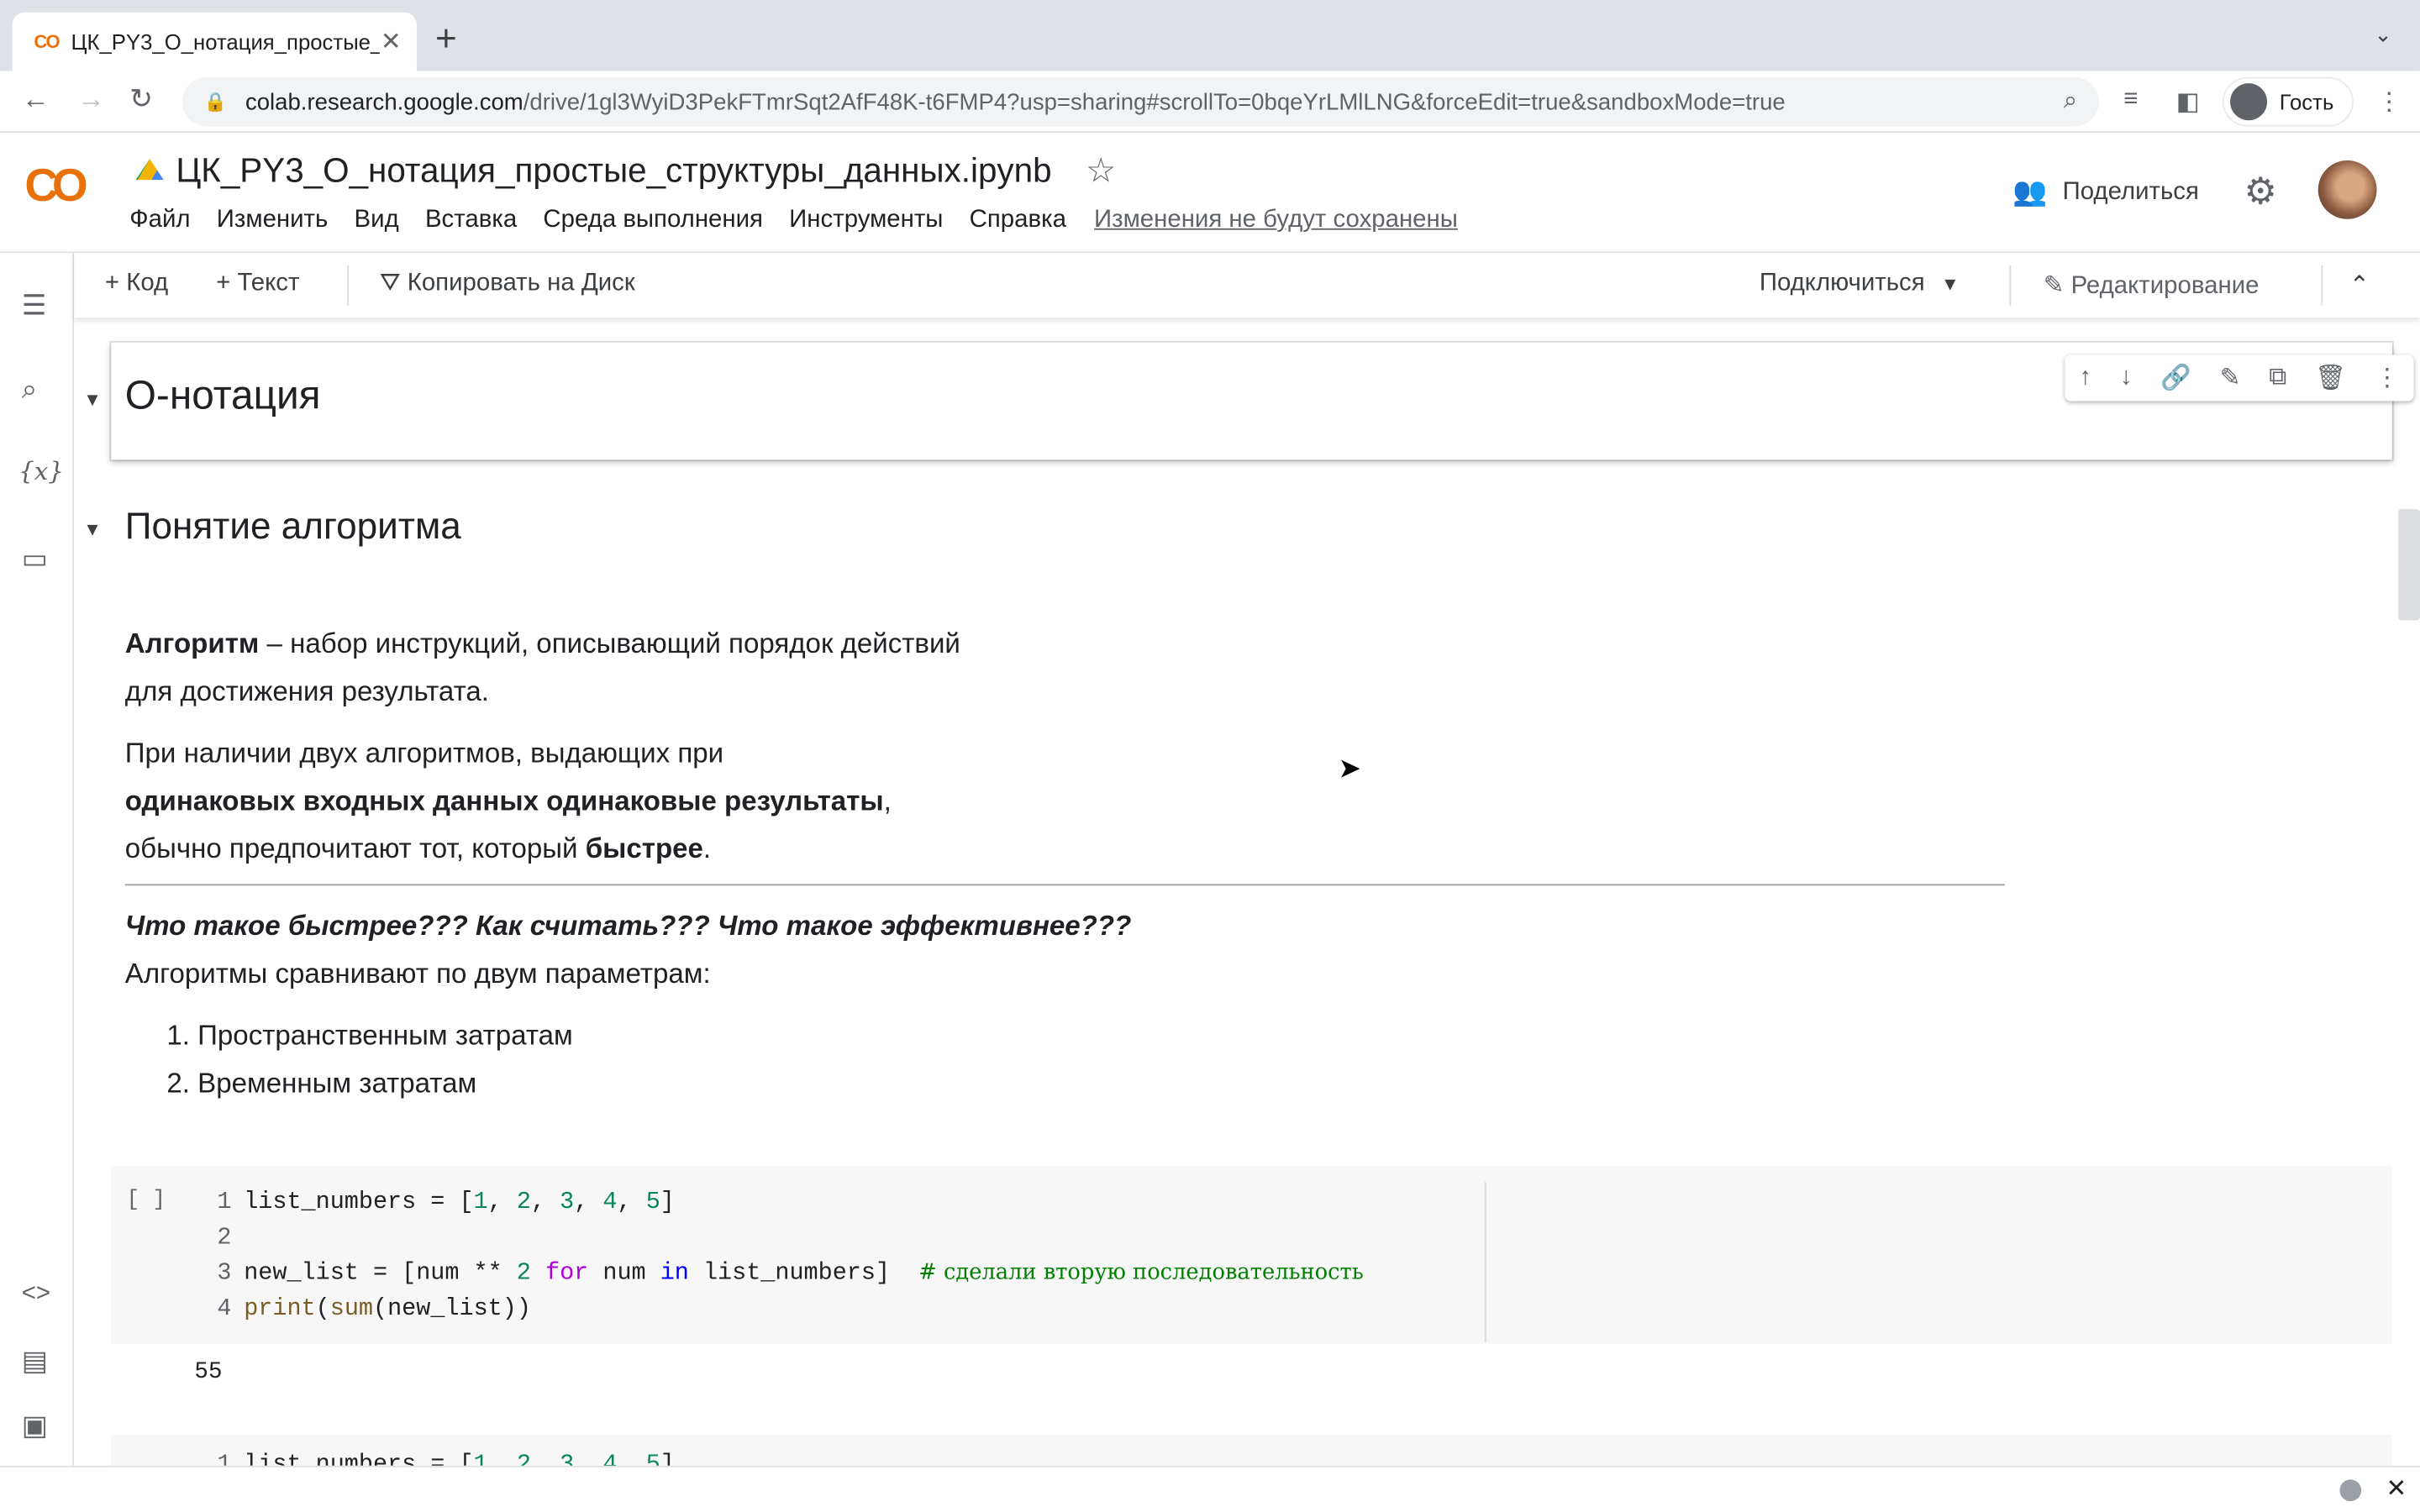 The height and width of the screenshot is (1512, 2420). What do you see at coordinates (273, 220) in the screenshot?
I see `menu-edit: Изменить` at bounding box center [273, 220].